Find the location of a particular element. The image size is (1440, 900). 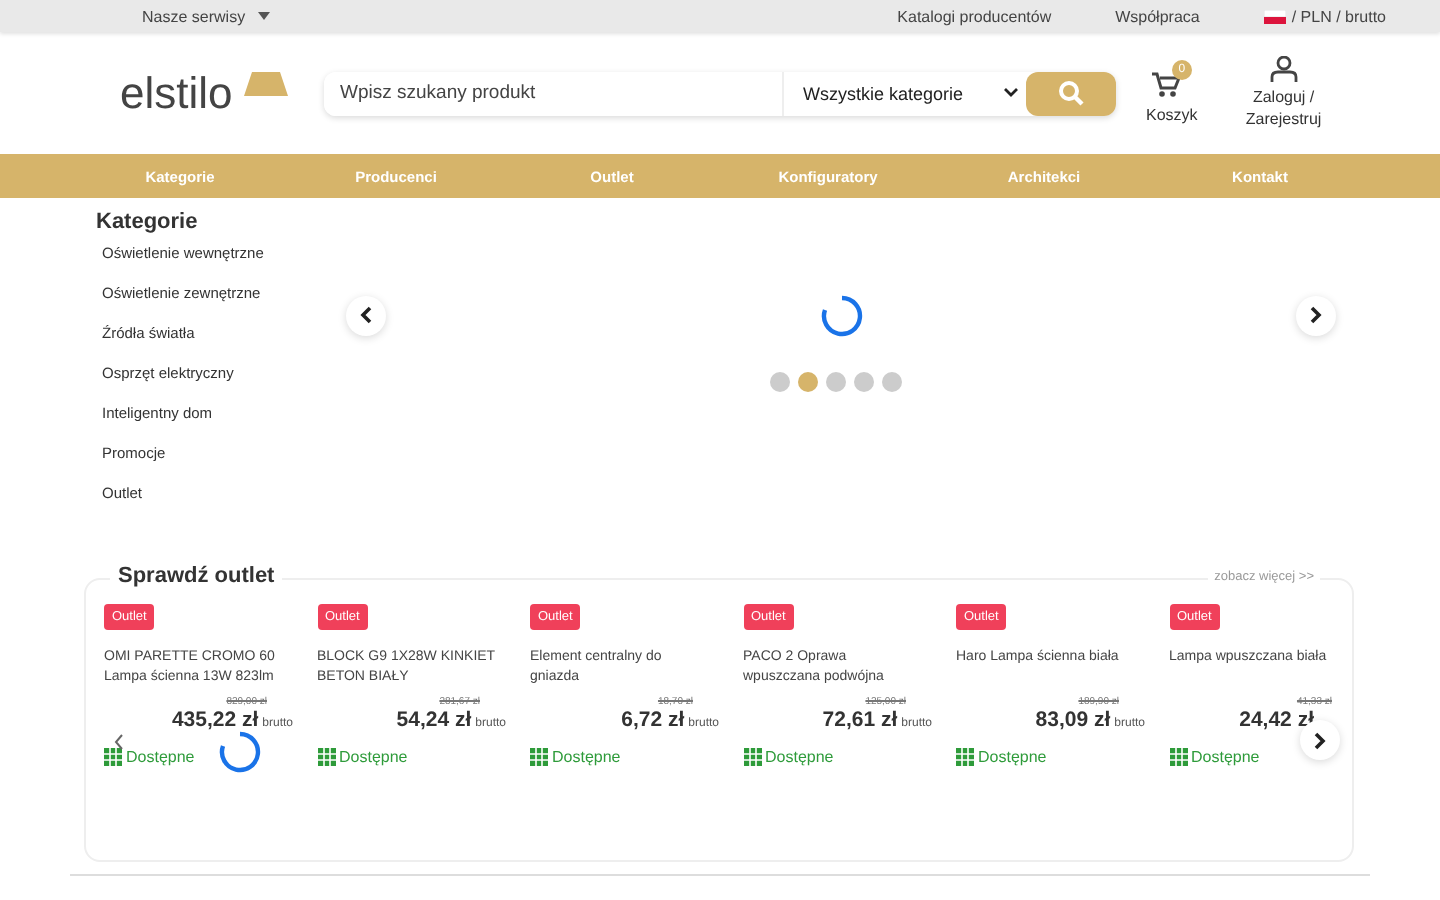

flag-icon is located at coordinates (1274, 16).